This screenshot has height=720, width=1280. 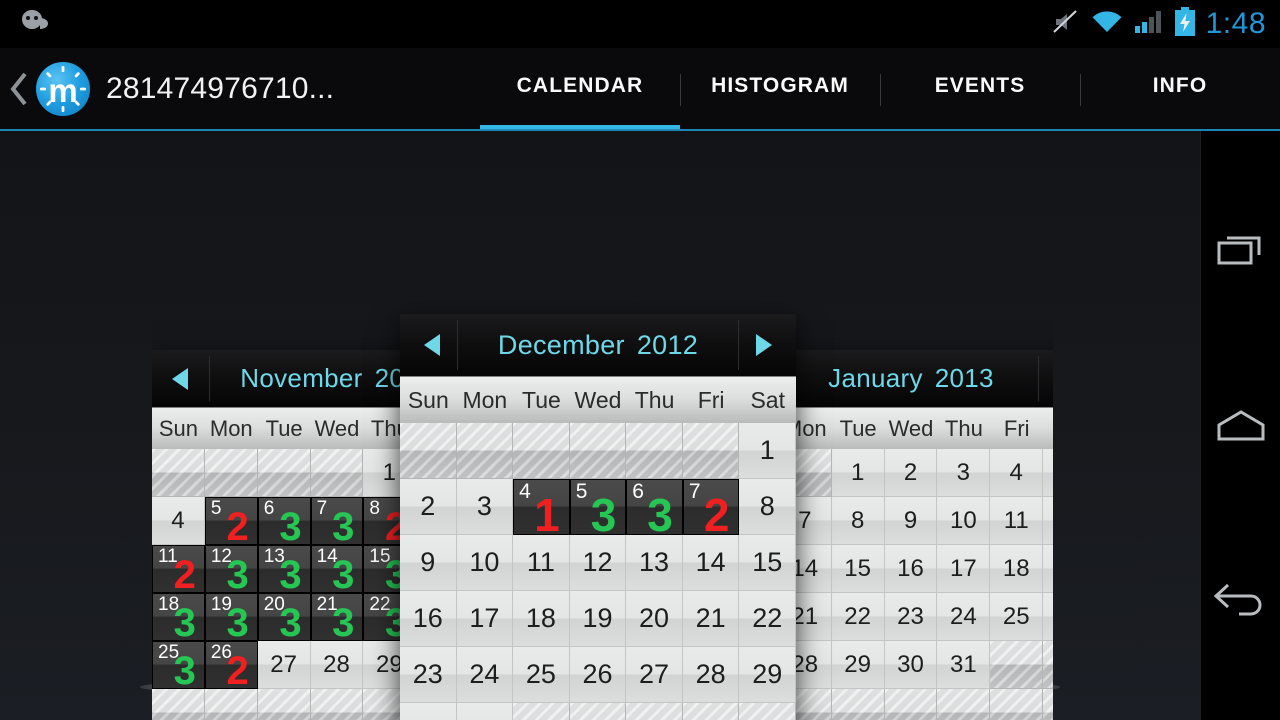 What do you see at coordinates (1180, 89) in the screenshot?
I see `tab-info: INFO` at bounding box center [1180, 89].